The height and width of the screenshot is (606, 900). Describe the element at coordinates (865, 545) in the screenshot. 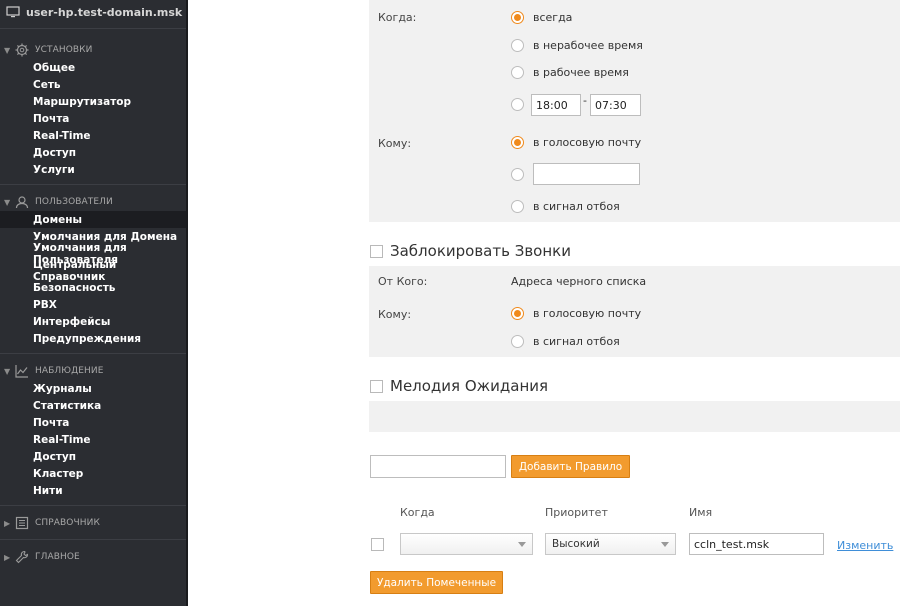

I see `row-edit-link: Изменить` at that location.